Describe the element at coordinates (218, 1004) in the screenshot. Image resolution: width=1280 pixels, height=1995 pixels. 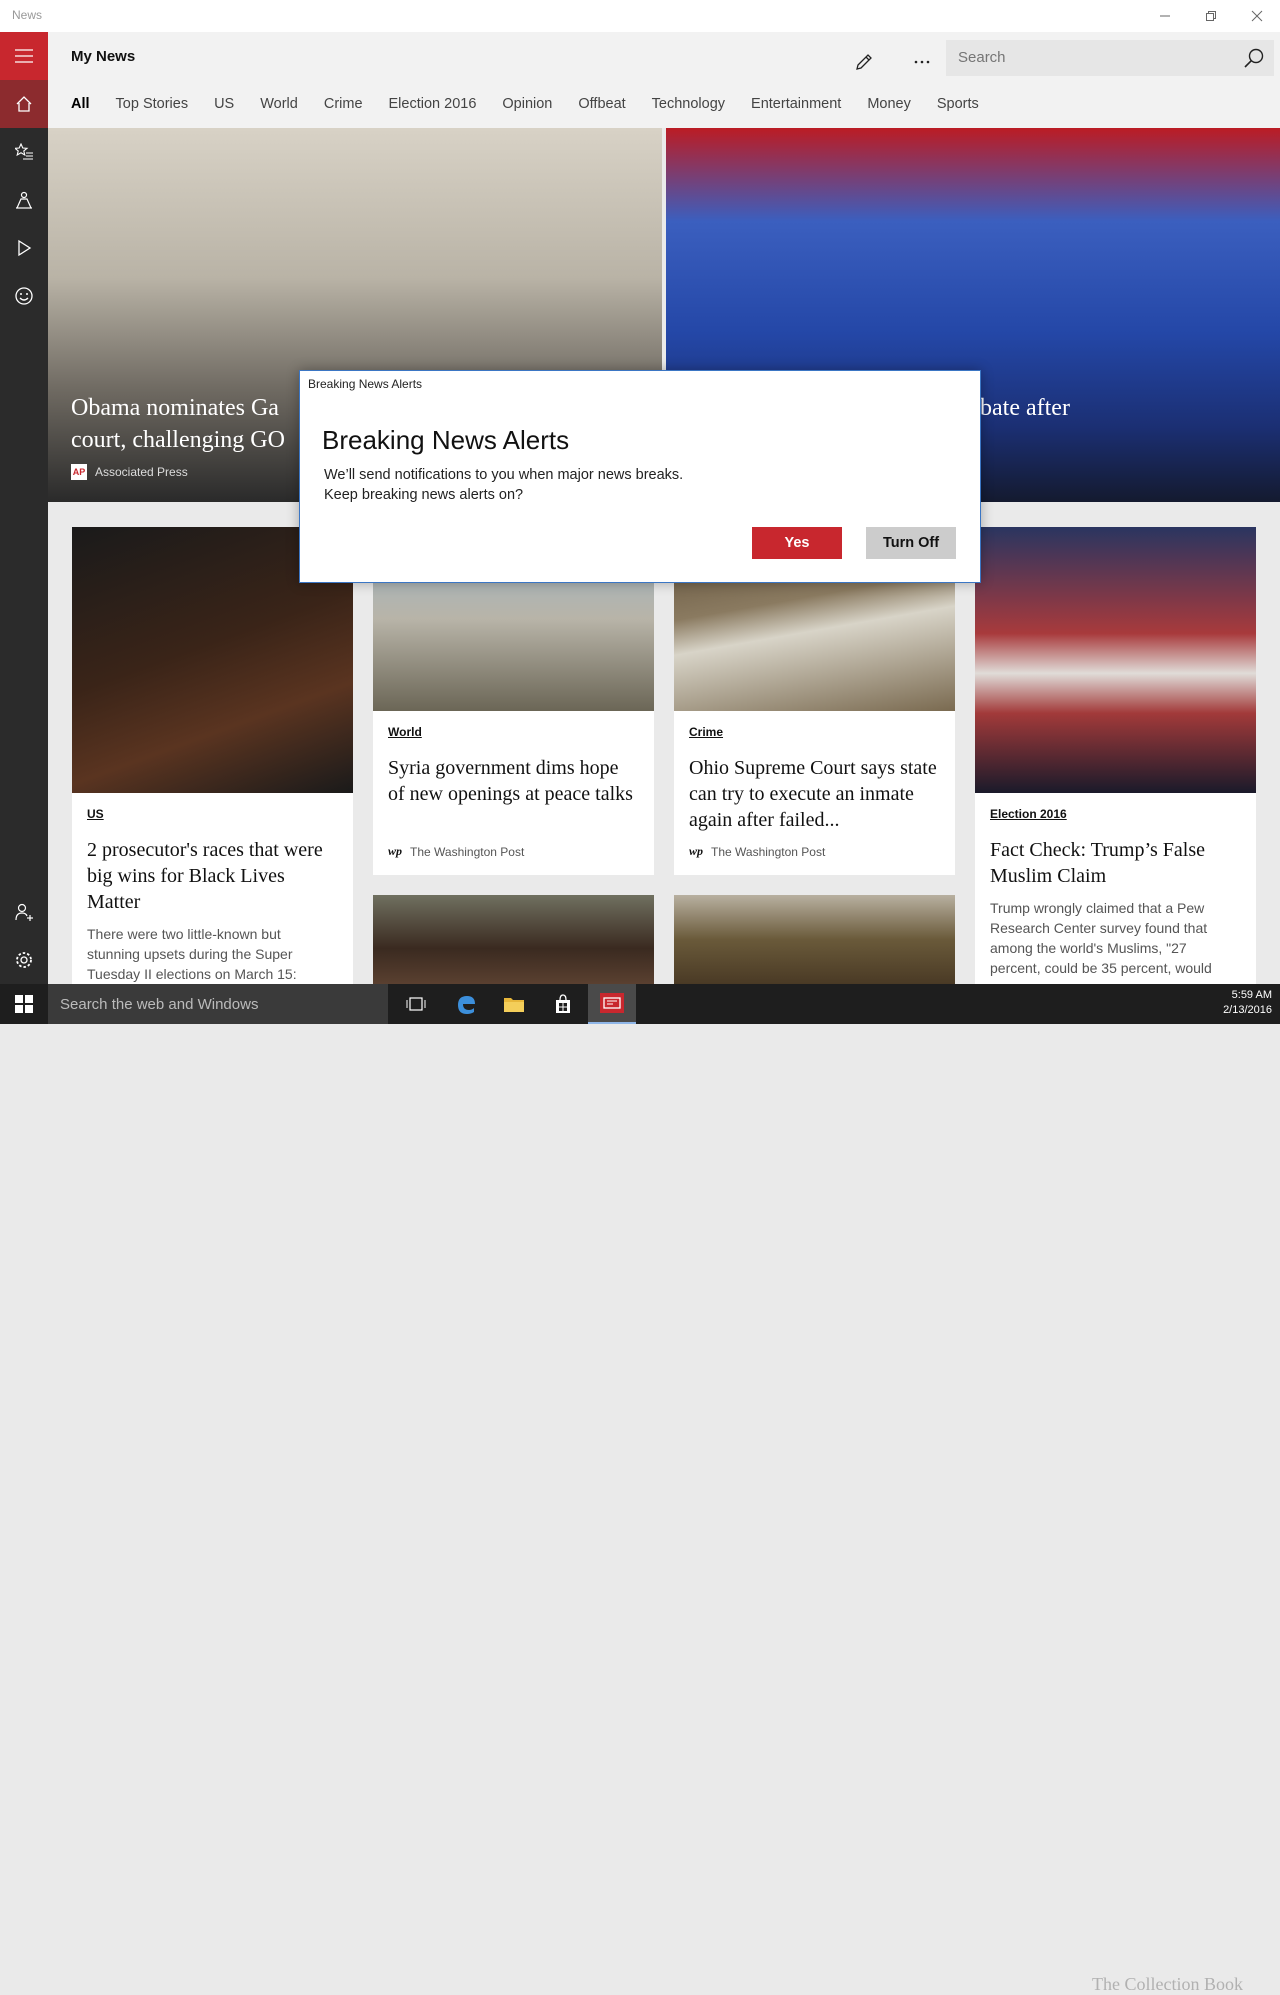
I see `taskbar-search: Search the web and Windows` at that location.